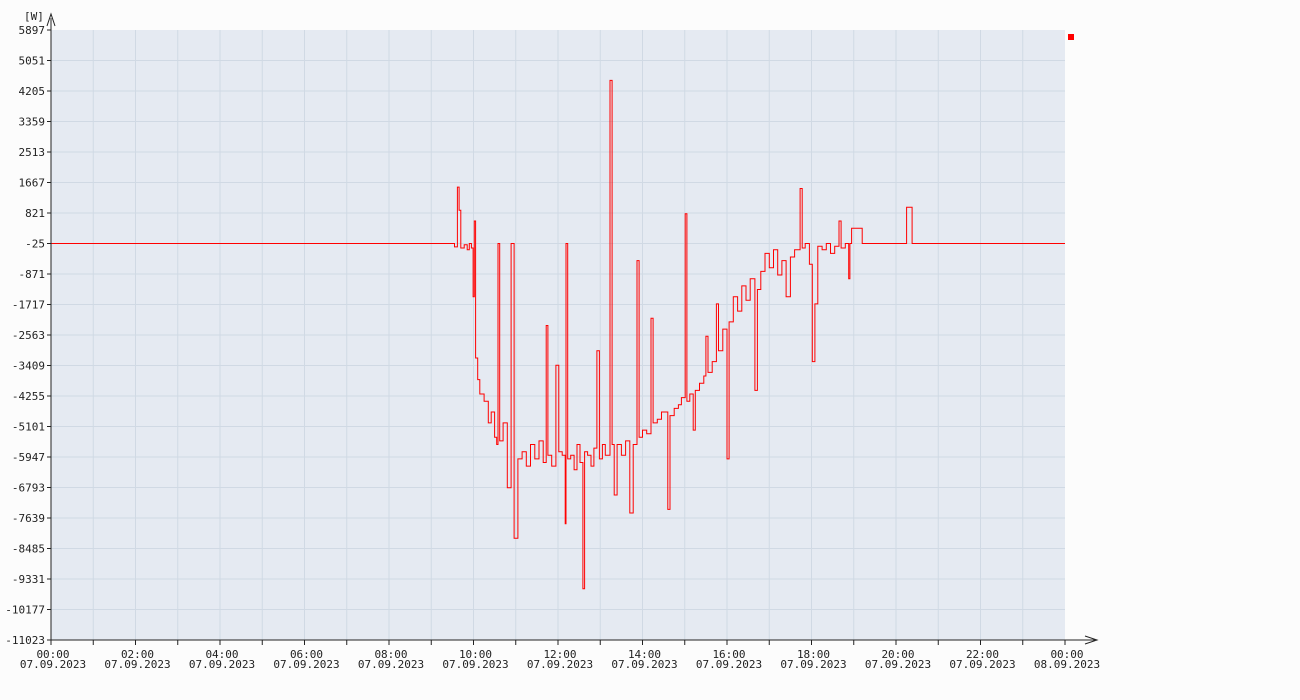  What do you see at coordinates (28, 488) in the screenshot?
I see `y-tick-label: -6793` at bounding box center [28, 488].